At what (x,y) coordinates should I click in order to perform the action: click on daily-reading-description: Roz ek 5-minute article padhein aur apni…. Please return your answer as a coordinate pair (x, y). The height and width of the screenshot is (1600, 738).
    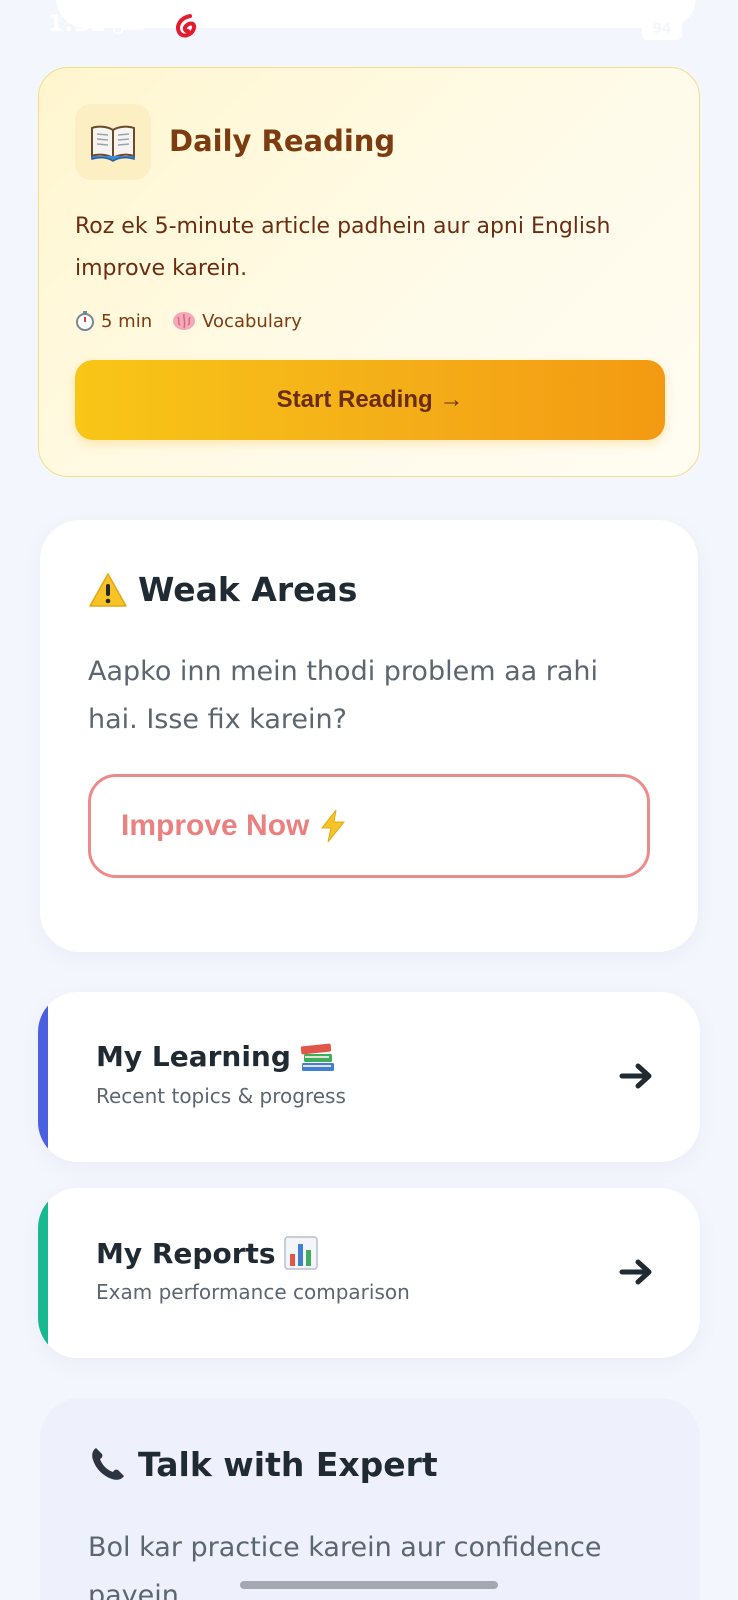
    Looking at the image, I should click on (343, 247).